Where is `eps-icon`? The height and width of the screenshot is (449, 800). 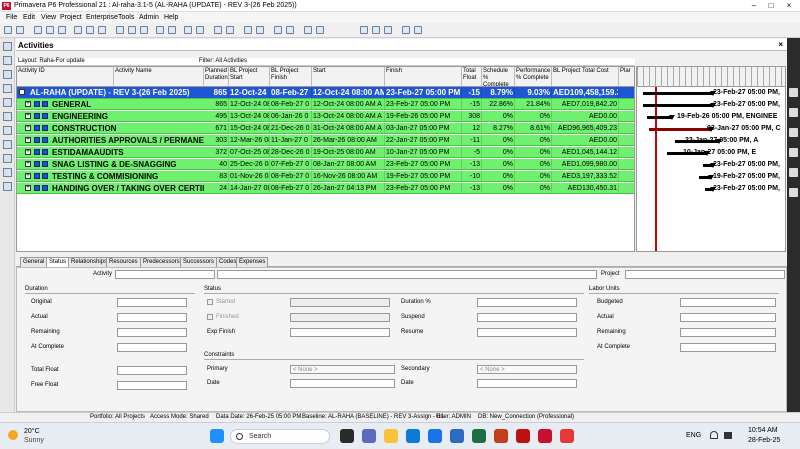 eps-icon is located at coordinates (7, 74).